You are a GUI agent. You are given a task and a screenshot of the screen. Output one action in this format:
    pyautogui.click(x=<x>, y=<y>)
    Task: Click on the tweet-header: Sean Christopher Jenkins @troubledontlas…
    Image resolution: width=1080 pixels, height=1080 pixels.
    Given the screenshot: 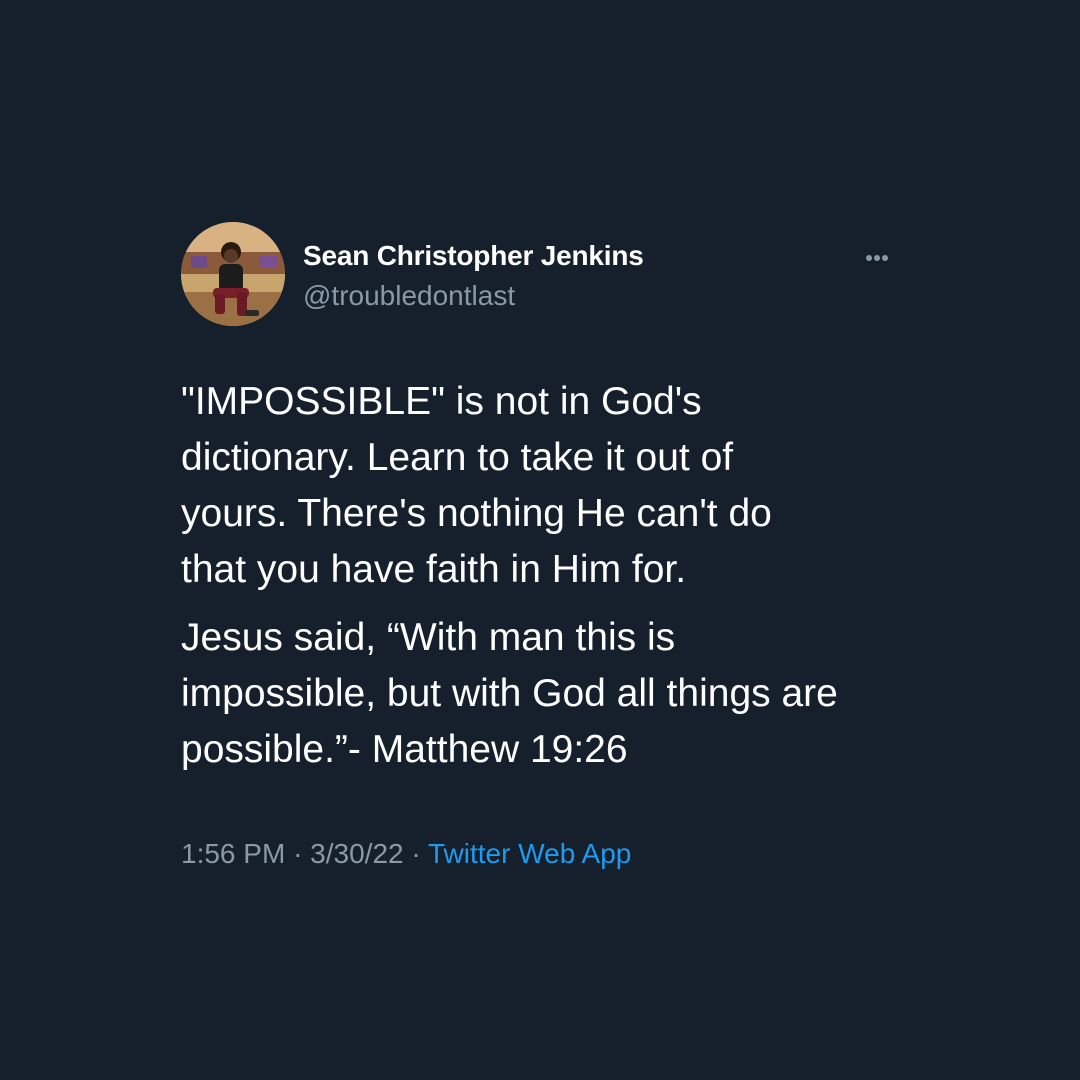 What is the action you would take?
    pyautogui.click(x=541, y=273)
    